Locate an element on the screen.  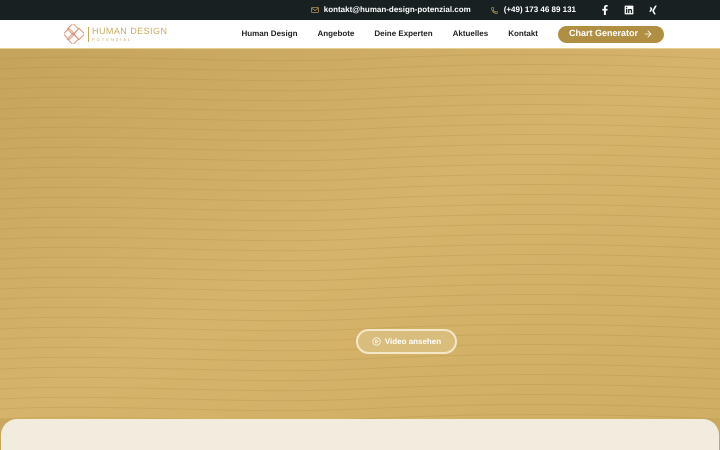
logo-title: HUMAN DESIGN is located at coordinates (130, 31).